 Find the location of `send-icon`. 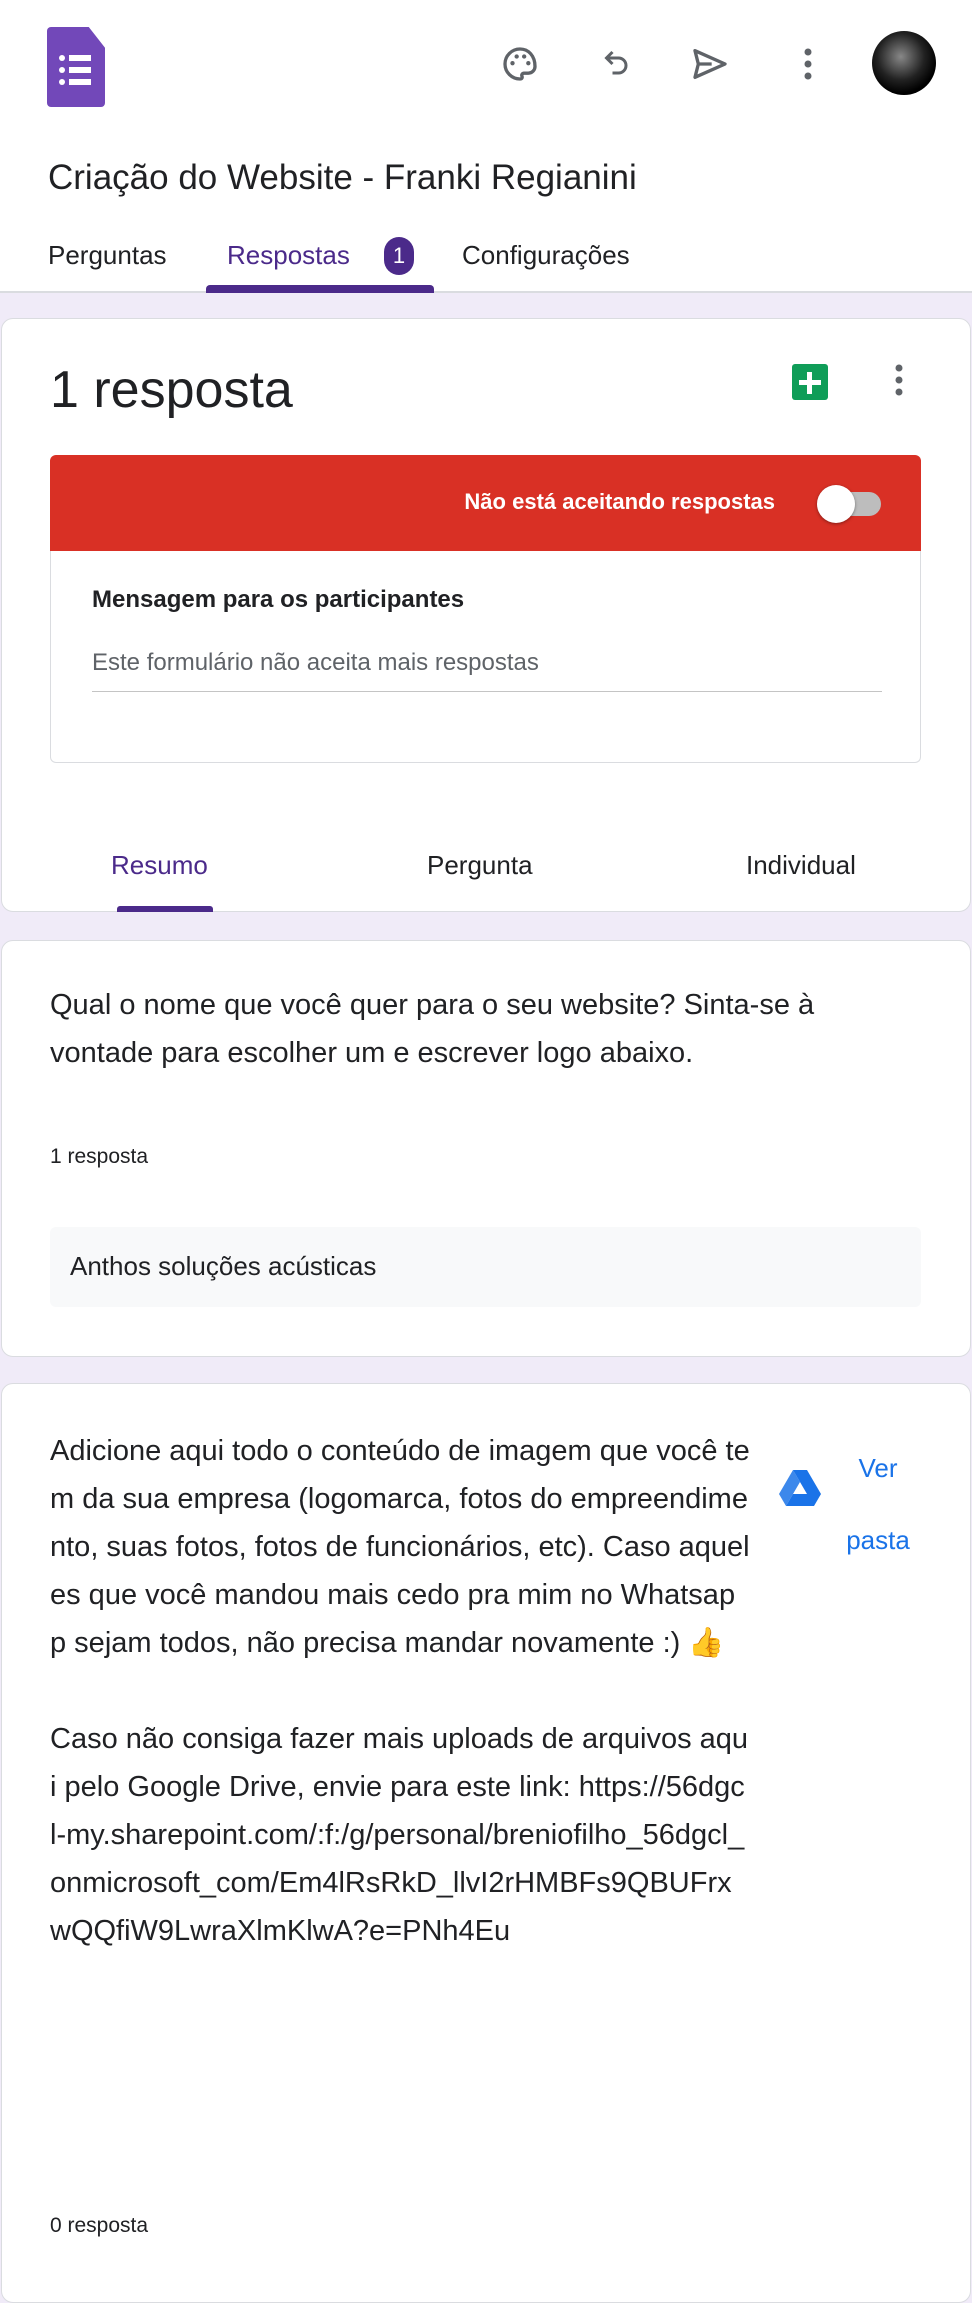

send-icon is located at coordinates (710, 64).